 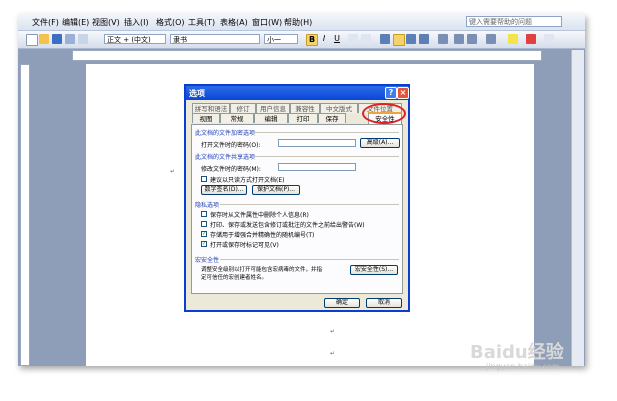 What do you see at coordinates (106, 22) in the screenshot?
I see `menu-view: 视图(V)` at bounding box center [106, 22].